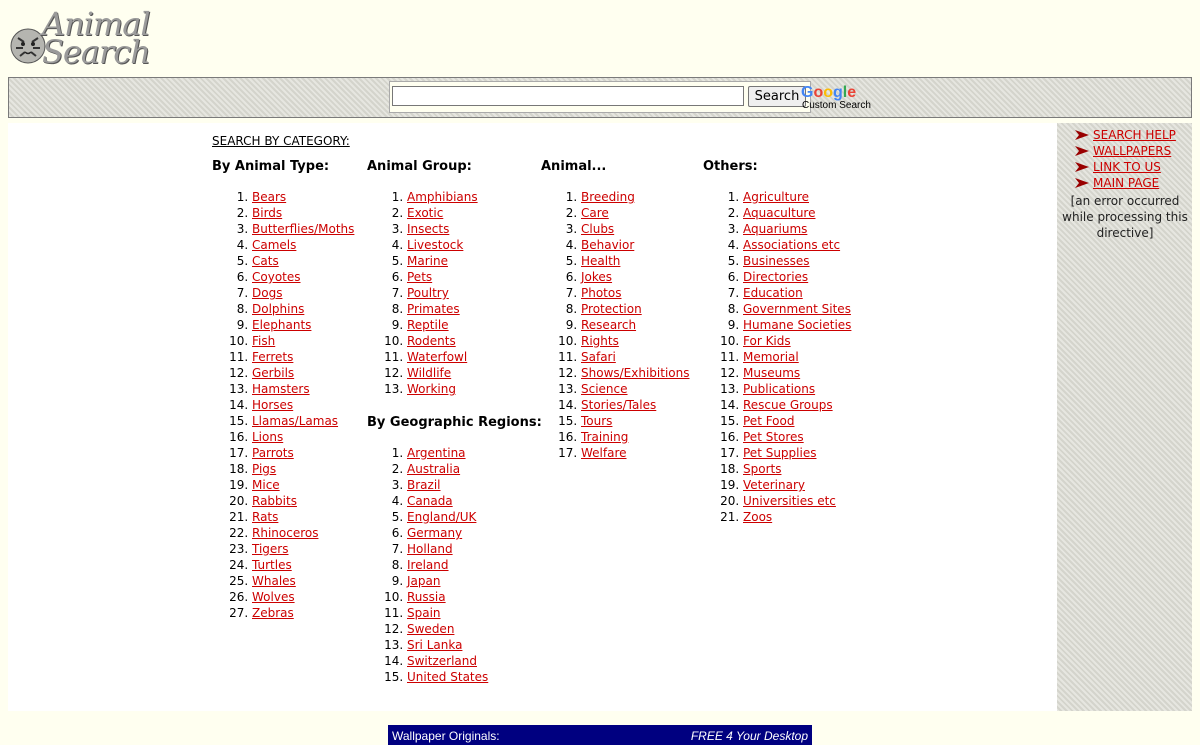 Image resolution: width=1200 pixels, height=745 pixels. Describe the element at coordinates (274, 245) in the screenshot. I see `category-link: Camels` at that location.